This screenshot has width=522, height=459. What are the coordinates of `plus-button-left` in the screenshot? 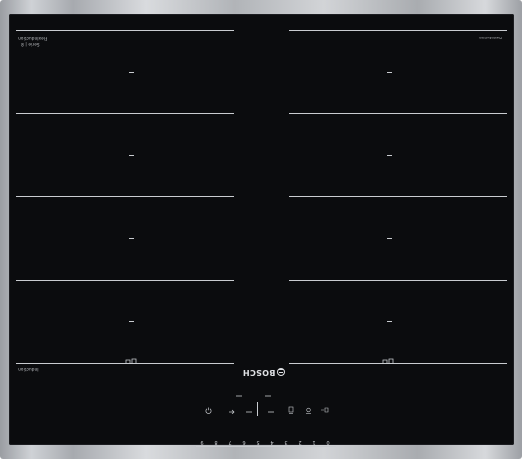 It's located at (249, 412).